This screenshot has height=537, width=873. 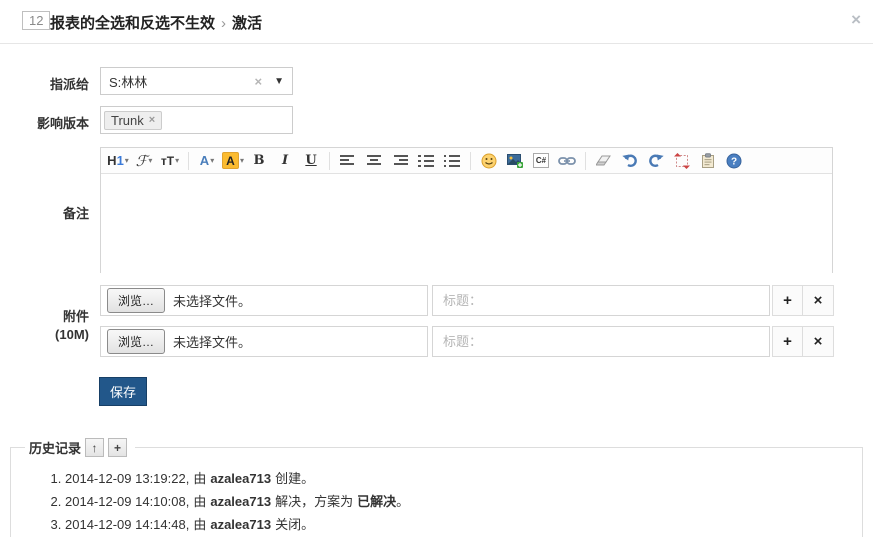 I want to click on remark-label: 备注, so click(x=75, y=213).